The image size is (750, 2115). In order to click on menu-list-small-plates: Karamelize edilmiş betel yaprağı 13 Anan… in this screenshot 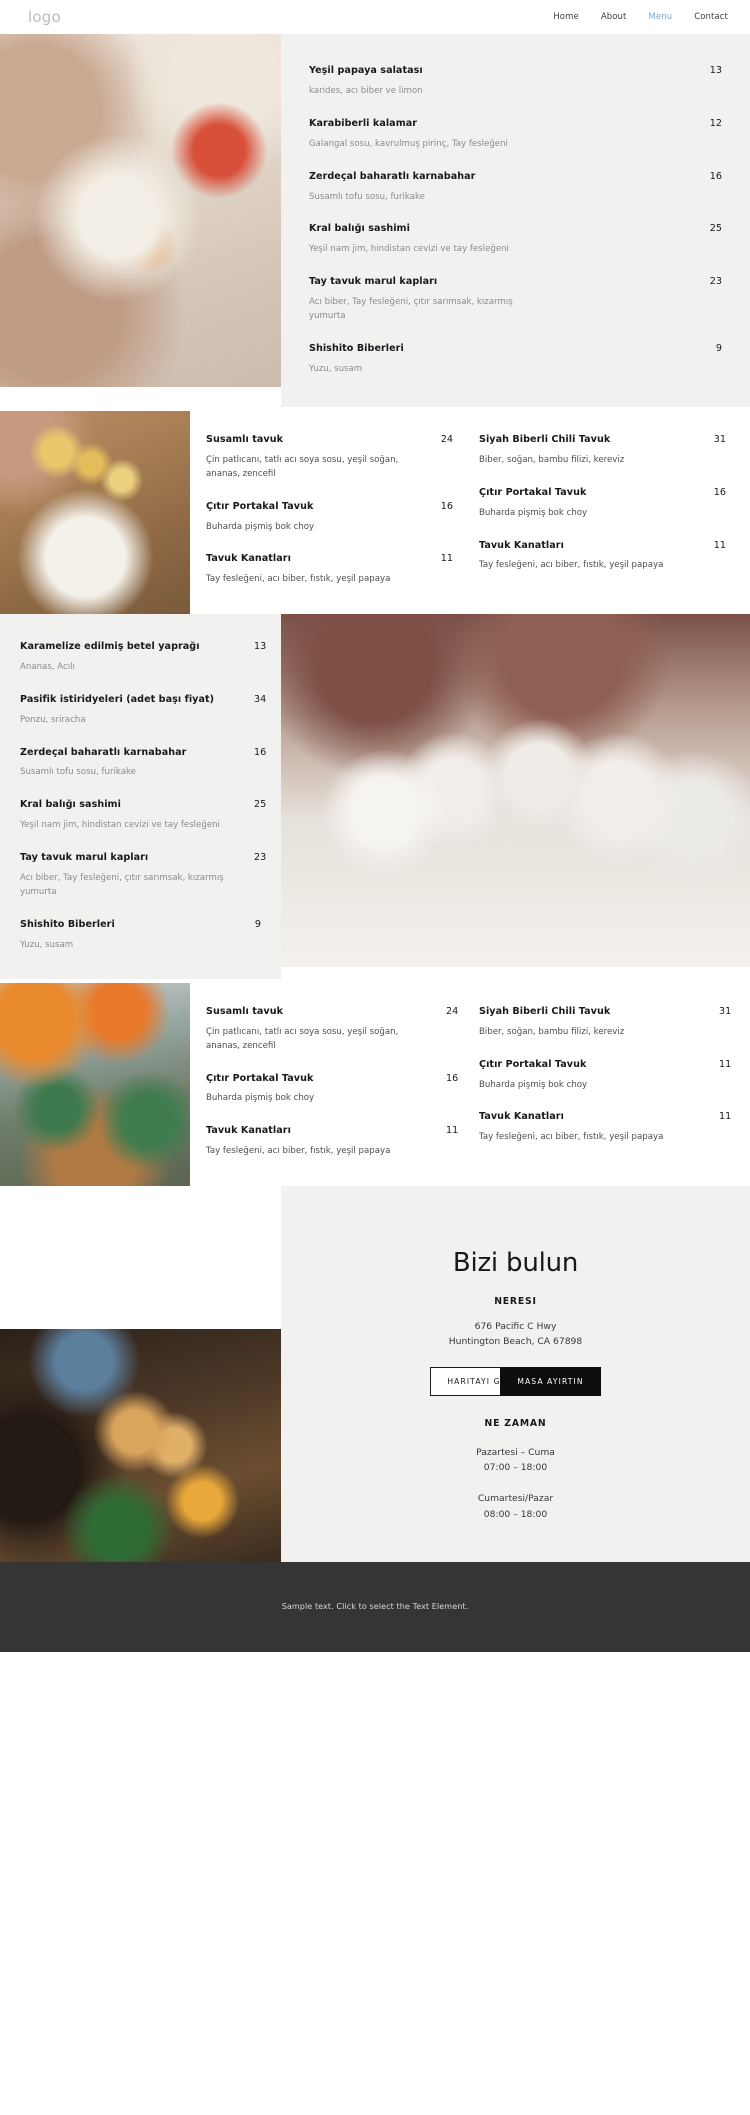, I will do `click(140, 796)`.